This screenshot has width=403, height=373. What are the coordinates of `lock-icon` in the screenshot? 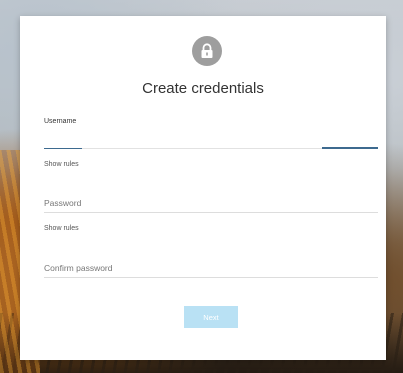 It's located at (207, 51).